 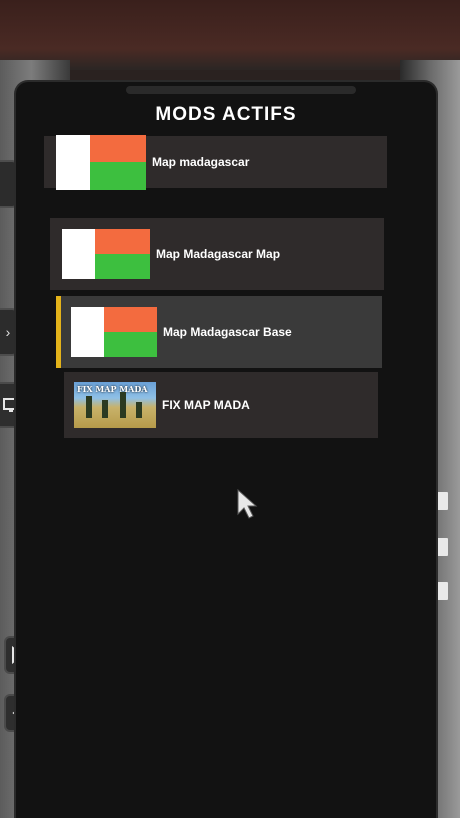 I want to click on mod-item: FIX MAP MADA FIX MAP MADA, so click(x=221, y=405).